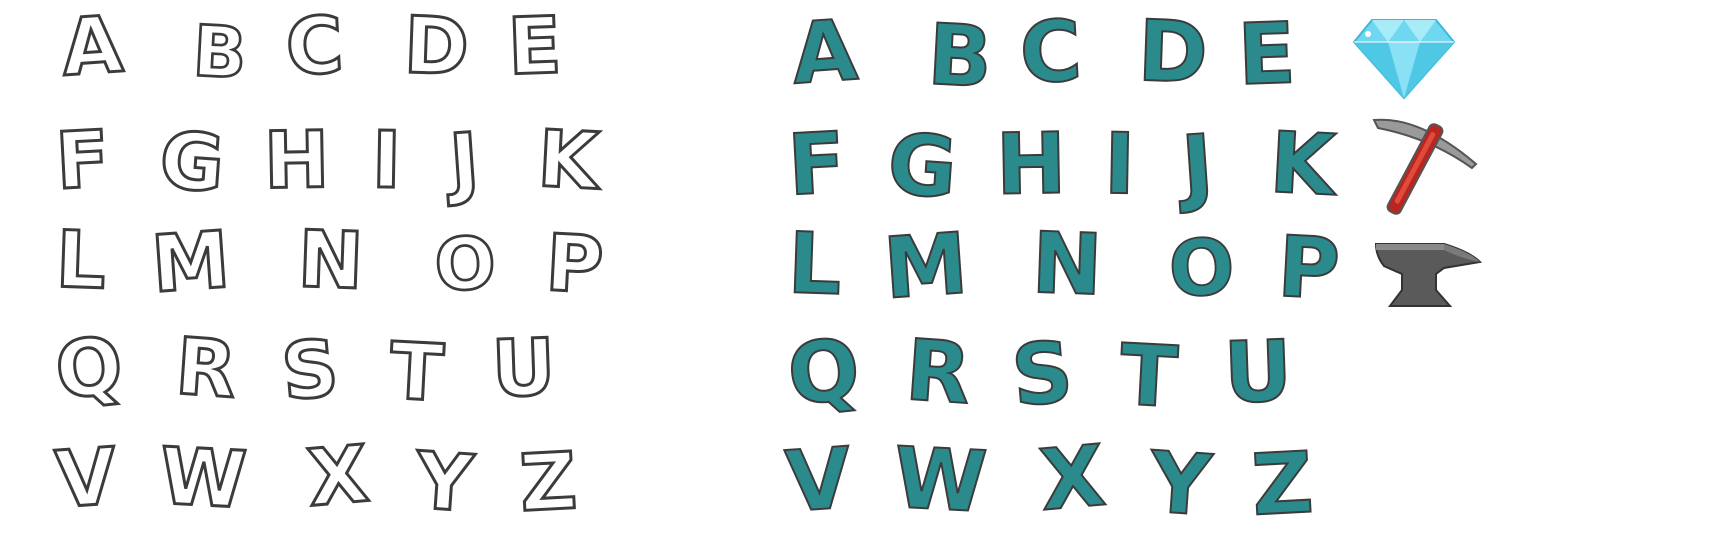 The height and width of the screenshot is (536, 1727). I want to click on filled-letter-d: D, so click(1172, 52).